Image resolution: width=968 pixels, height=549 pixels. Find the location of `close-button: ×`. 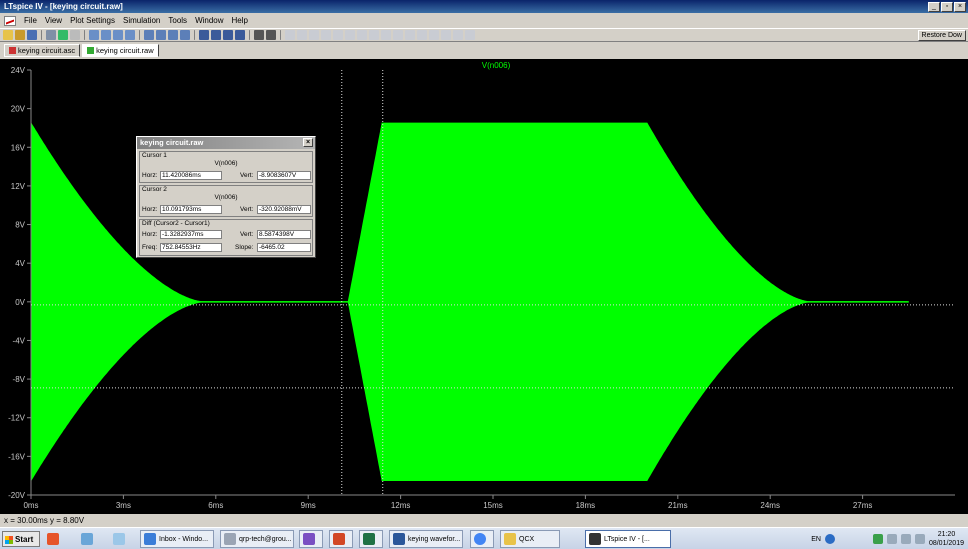

close-button: × is located at coordinates (960, 7).